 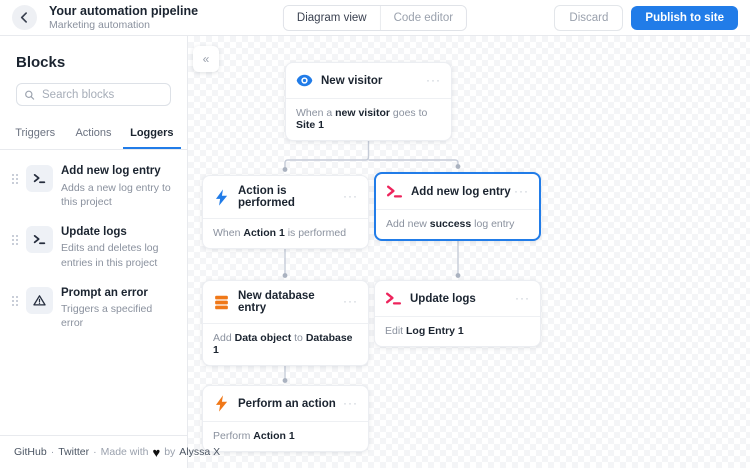 I want to click on page-title: Your automation pipeline, so click(x=124, y=11).